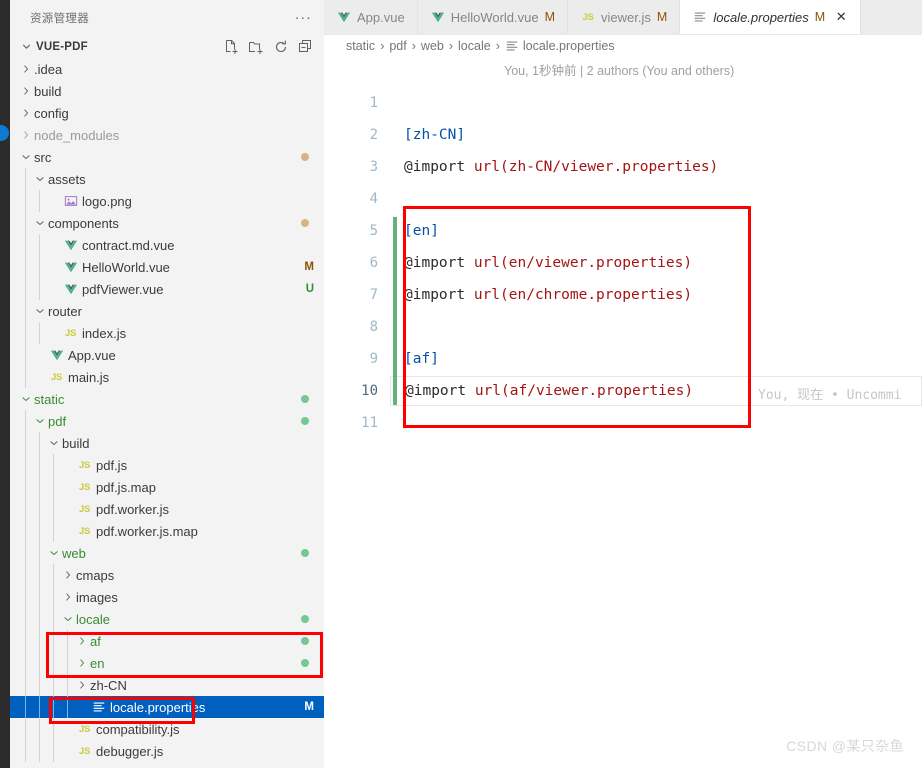  Describe the element at coordinates (623, 135) in the screenshot. I see `code-line: 2 [zh-CN]` at that location.